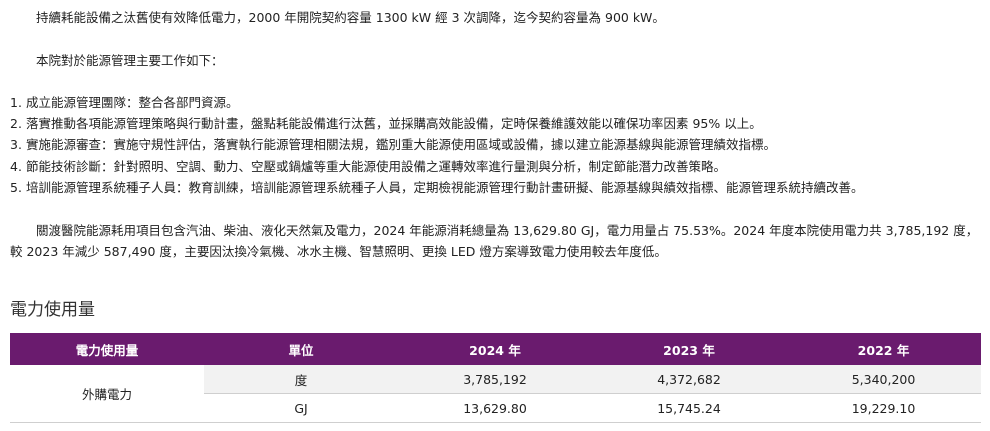  What do you see at coordinates (301, 379) in the screenshot?
I see `cell-unit: 度` at bounding box center [301, 379].